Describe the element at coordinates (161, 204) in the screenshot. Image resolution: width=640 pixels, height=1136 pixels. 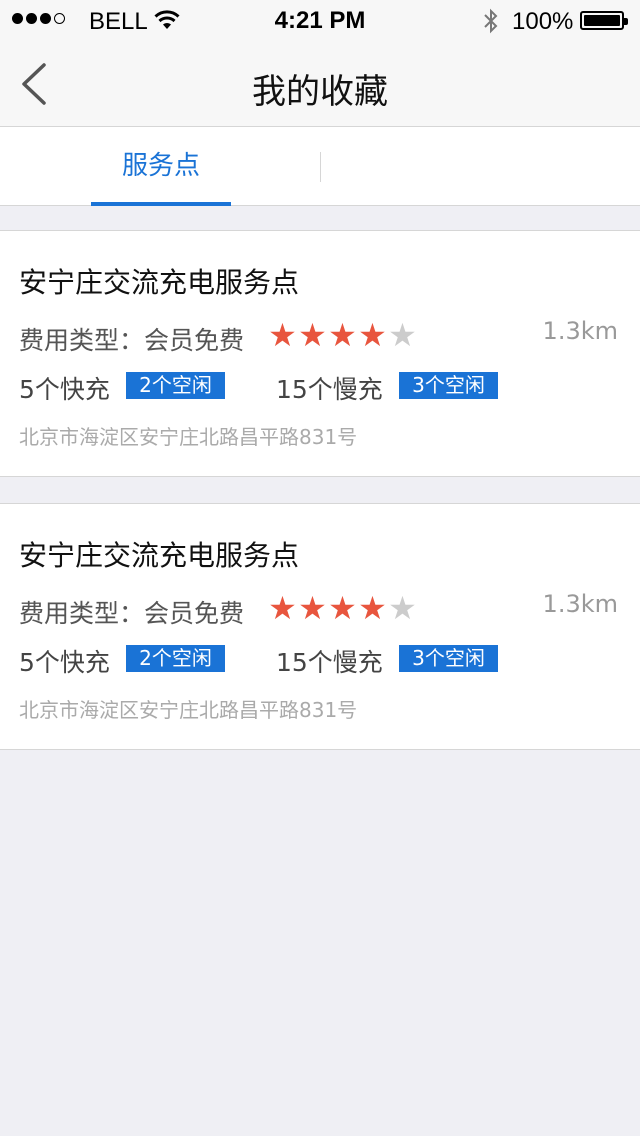
I see `tab-active-indicator` at that location.